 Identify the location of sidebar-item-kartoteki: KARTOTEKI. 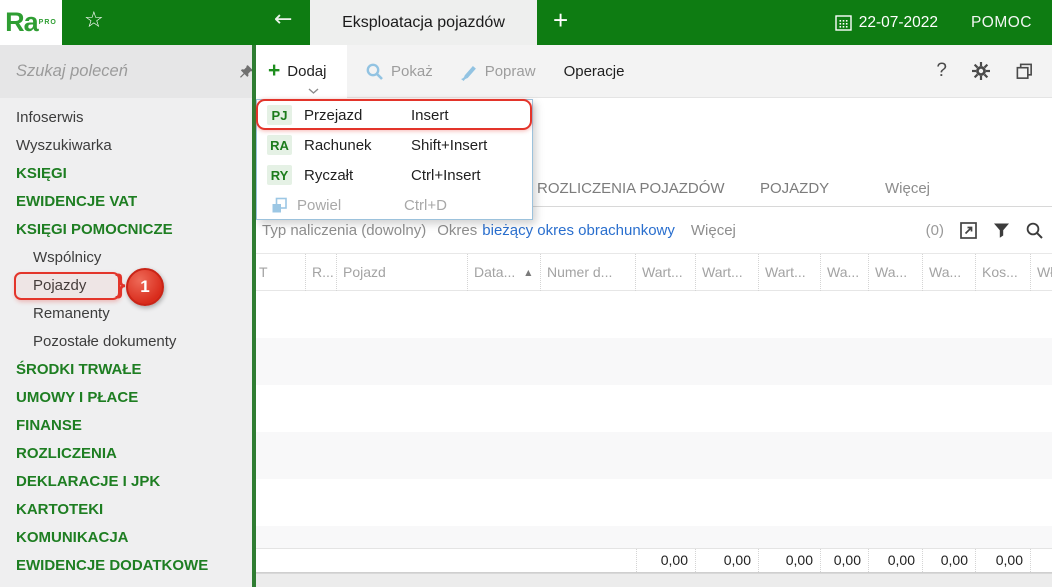
(126, 510).